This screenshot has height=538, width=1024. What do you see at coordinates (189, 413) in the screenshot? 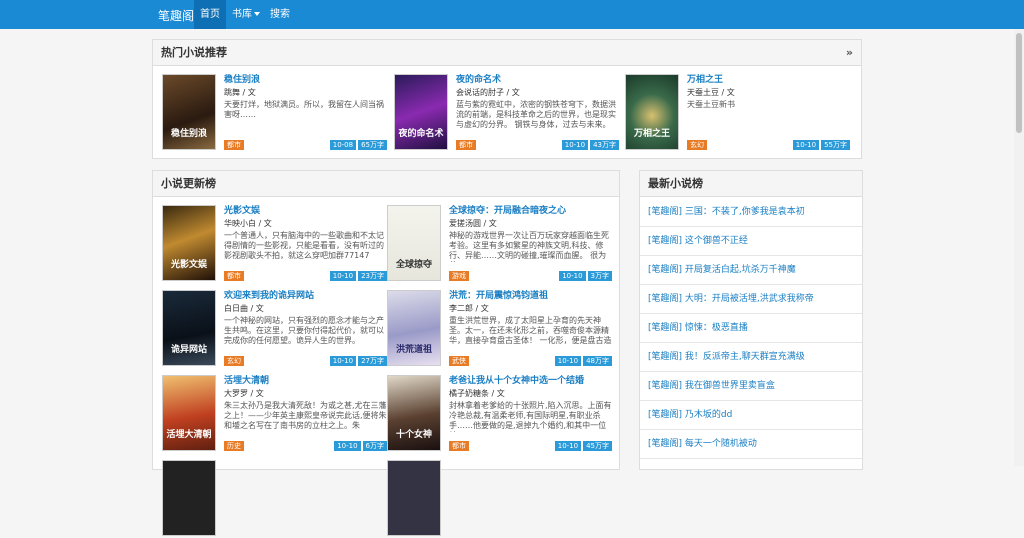
I see `book-cover: 活埋大清朝` at bounding box center [189, 413].